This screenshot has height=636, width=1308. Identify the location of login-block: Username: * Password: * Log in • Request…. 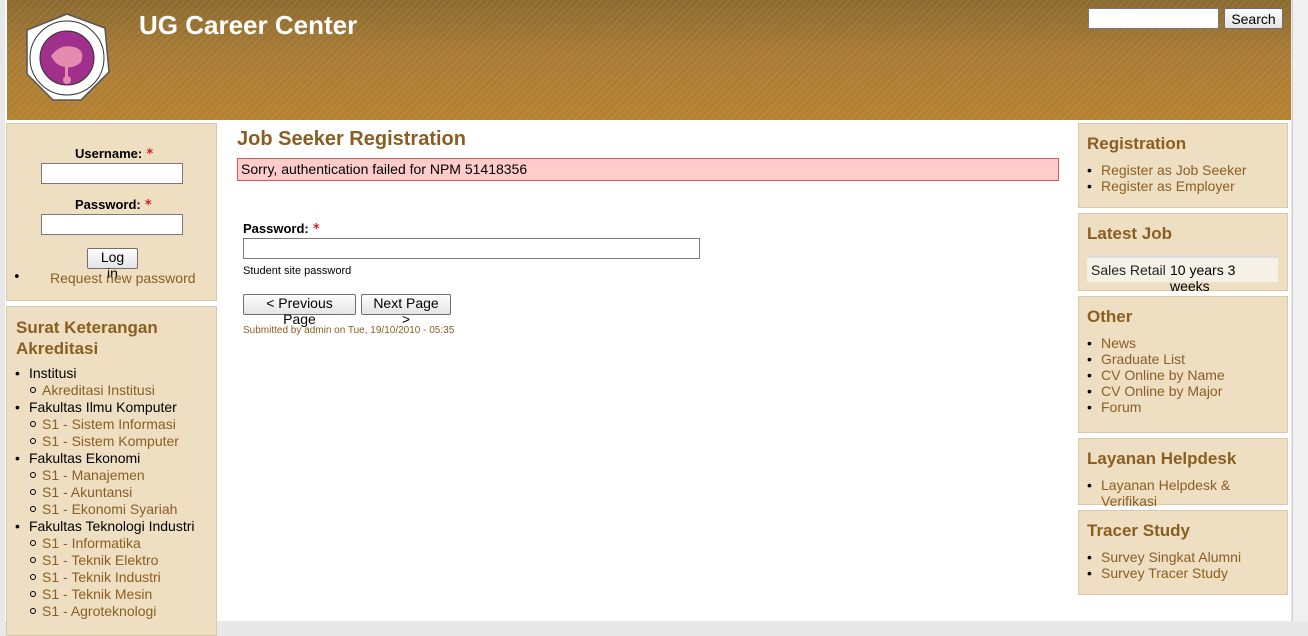
(111, 212).